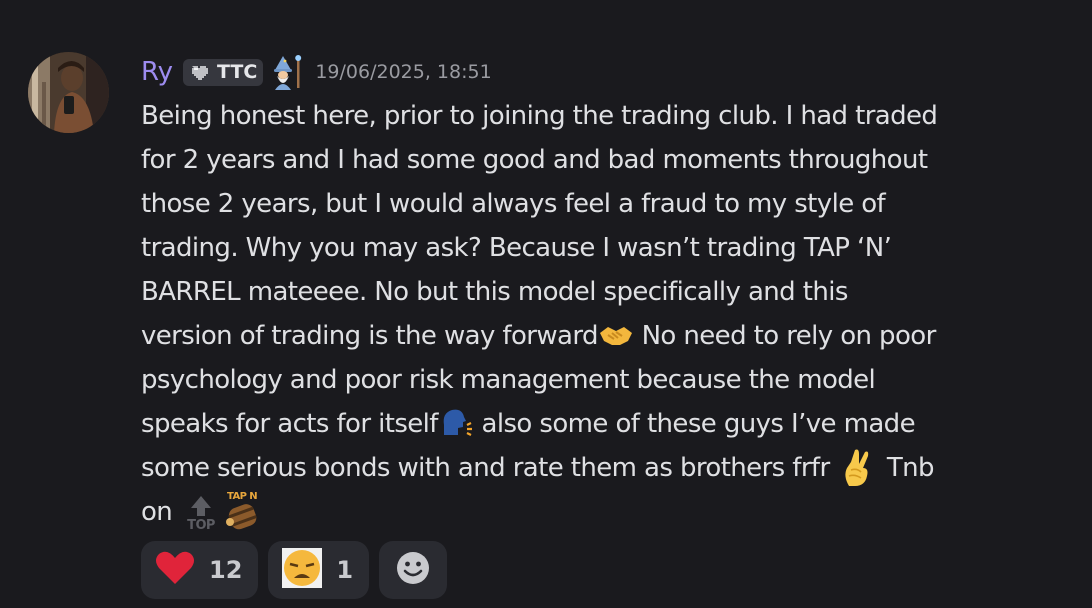 The width and height of the screenshot is (1092, 608). What do you see at coordinates (345, 570) in the screenshot?
I see `reaction-count: 1` at bounding box center [345, 570].